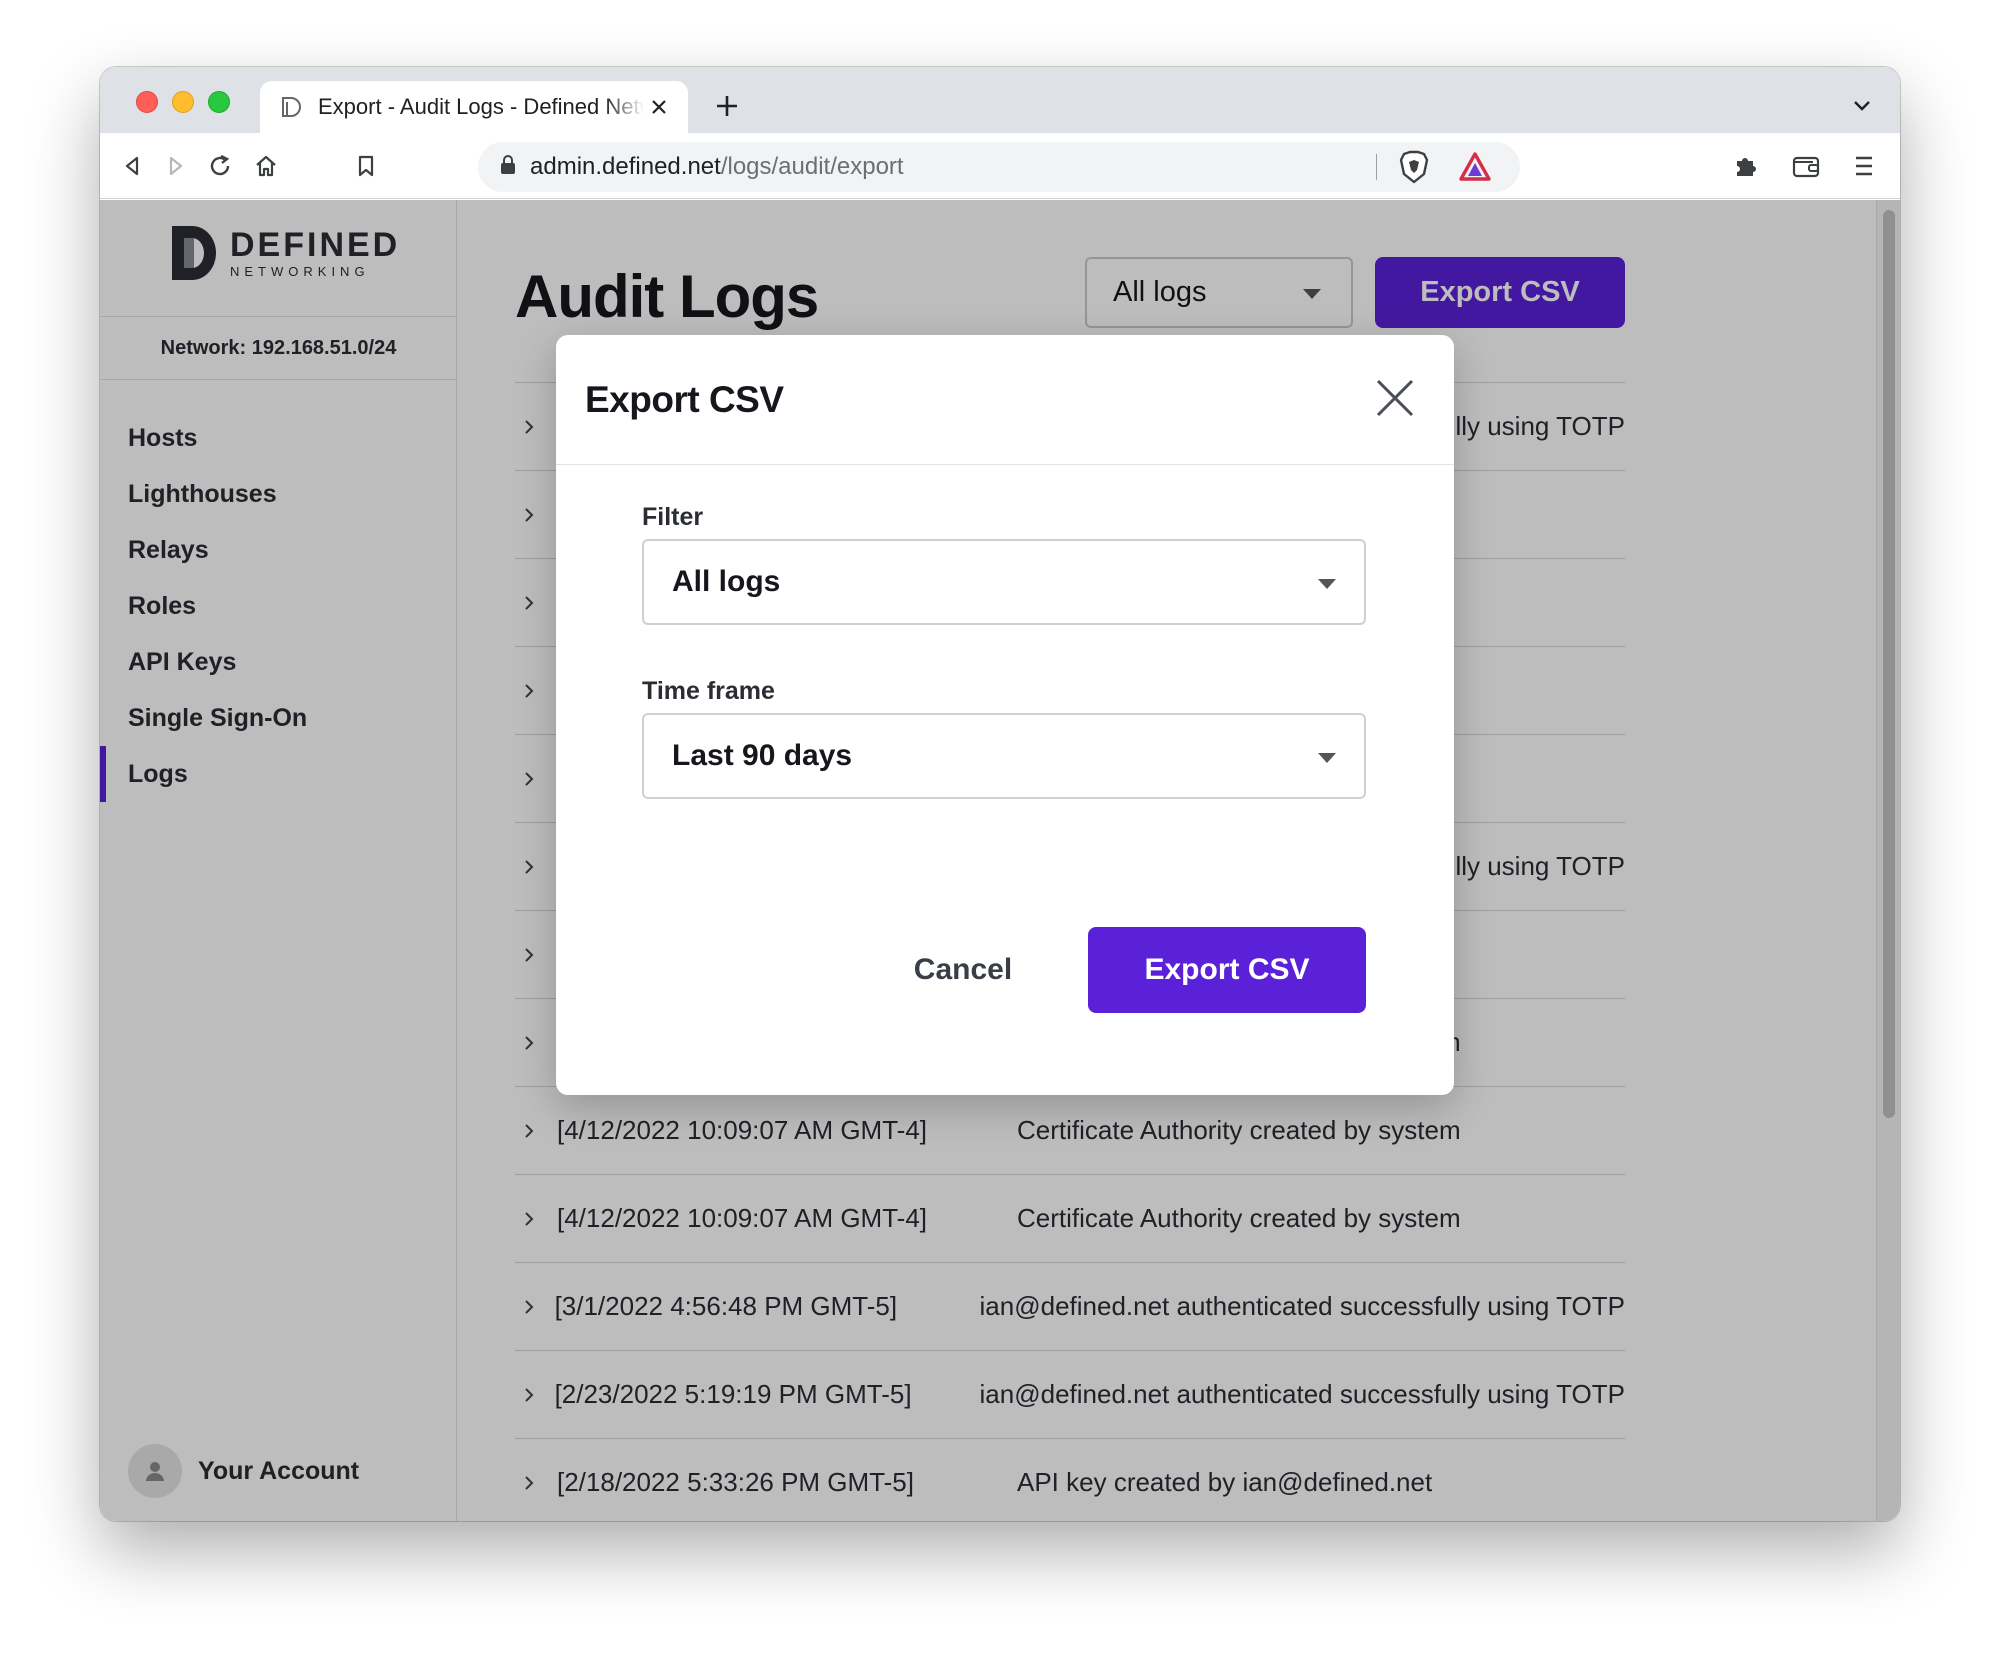 This screenshot has height=1653, width=1999. Describe the element at coordinates (1000, 100) in the screenshot. I see `tab-bar: Export - Audit Logs - Defined Networking` at that location.